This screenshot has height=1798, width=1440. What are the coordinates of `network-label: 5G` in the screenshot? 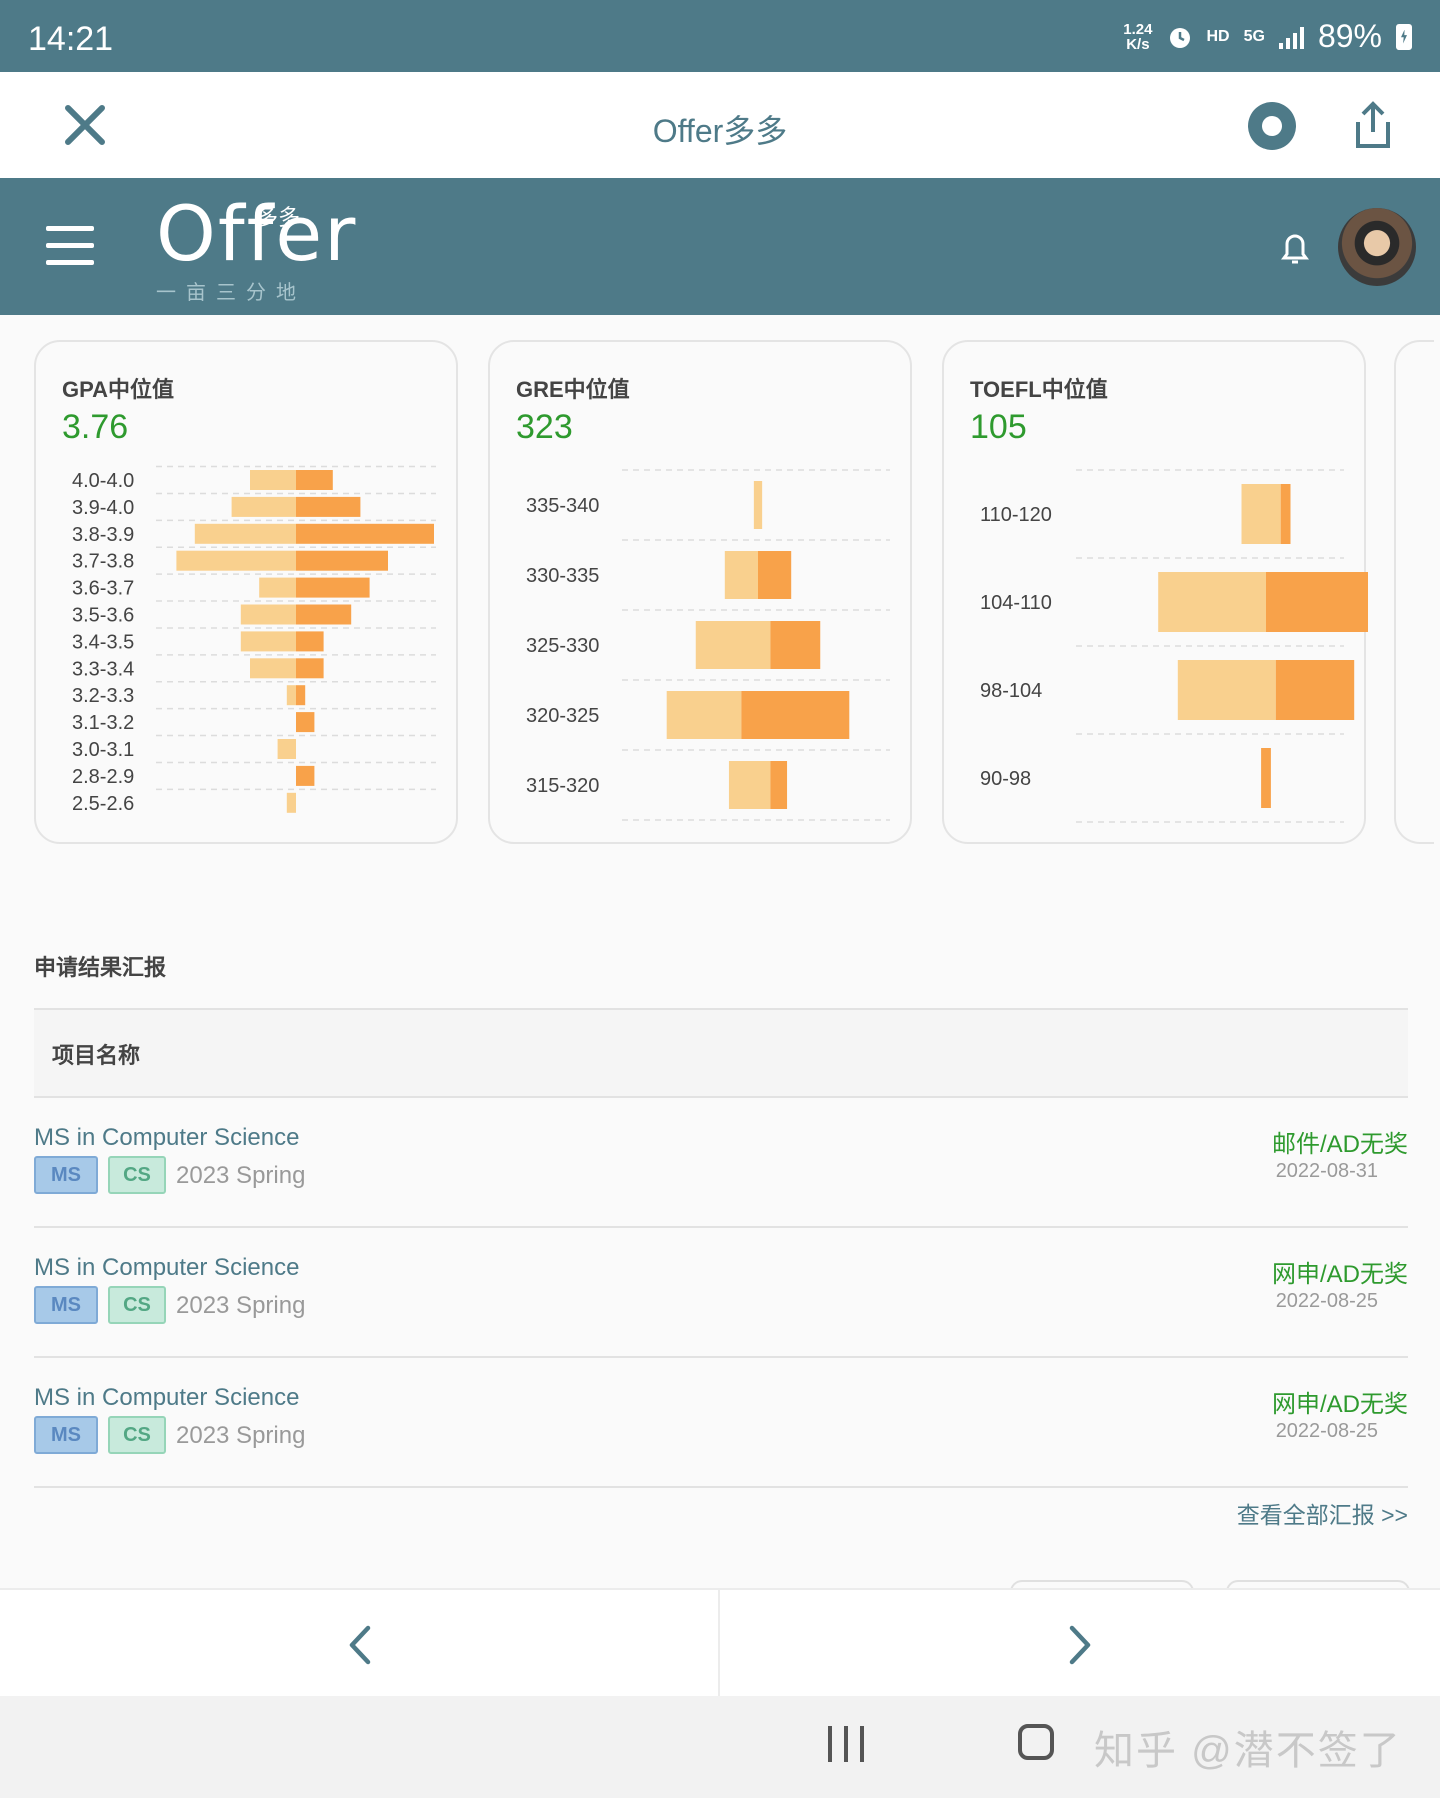 It's located at (1254, 36).